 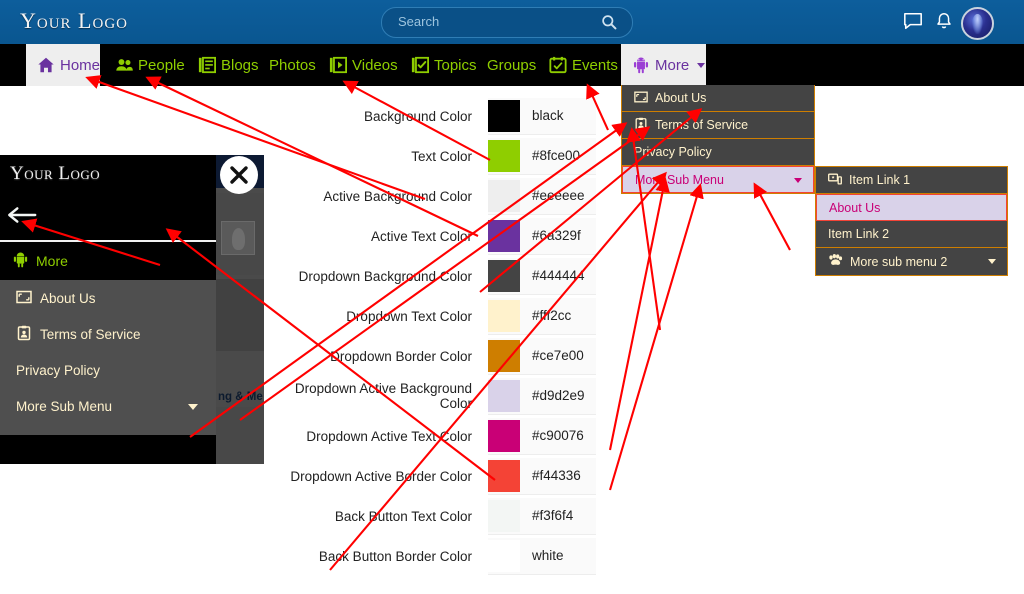 What do you see at coordinates (718, 98) in the screenshot?
I see `dropdown-item-about-us: About Us` at bounding box center [718, 98].